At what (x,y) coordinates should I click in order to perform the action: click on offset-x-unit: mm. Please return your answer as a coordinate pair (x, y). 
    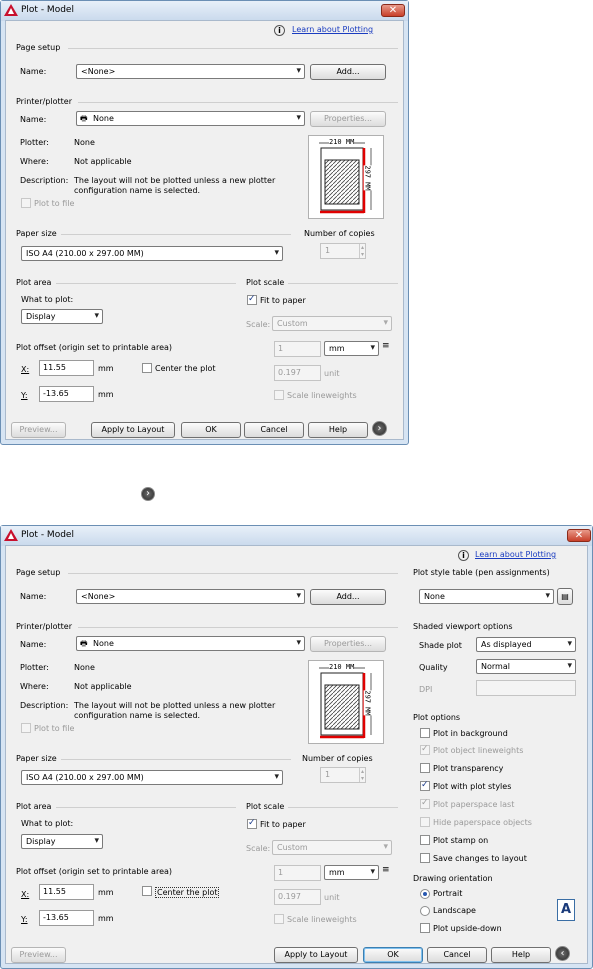
    Looking at the image, I should click on (106, 892).